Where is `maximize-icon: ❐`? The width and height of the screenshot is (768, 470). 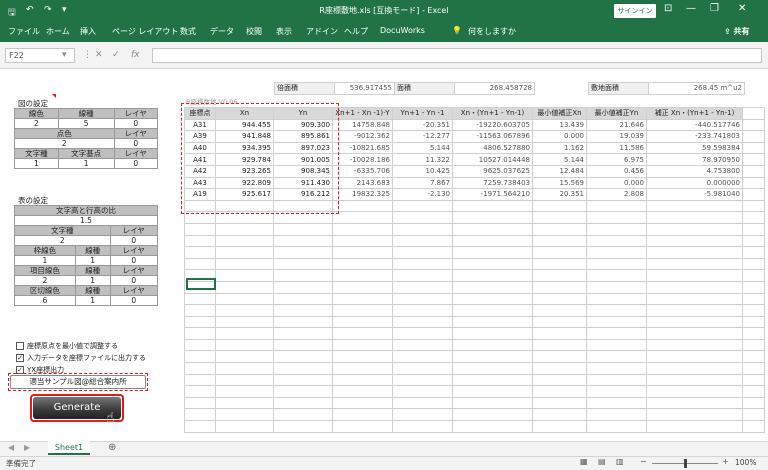 maximize-icon: ❐ is located at coordinates (714, 8).